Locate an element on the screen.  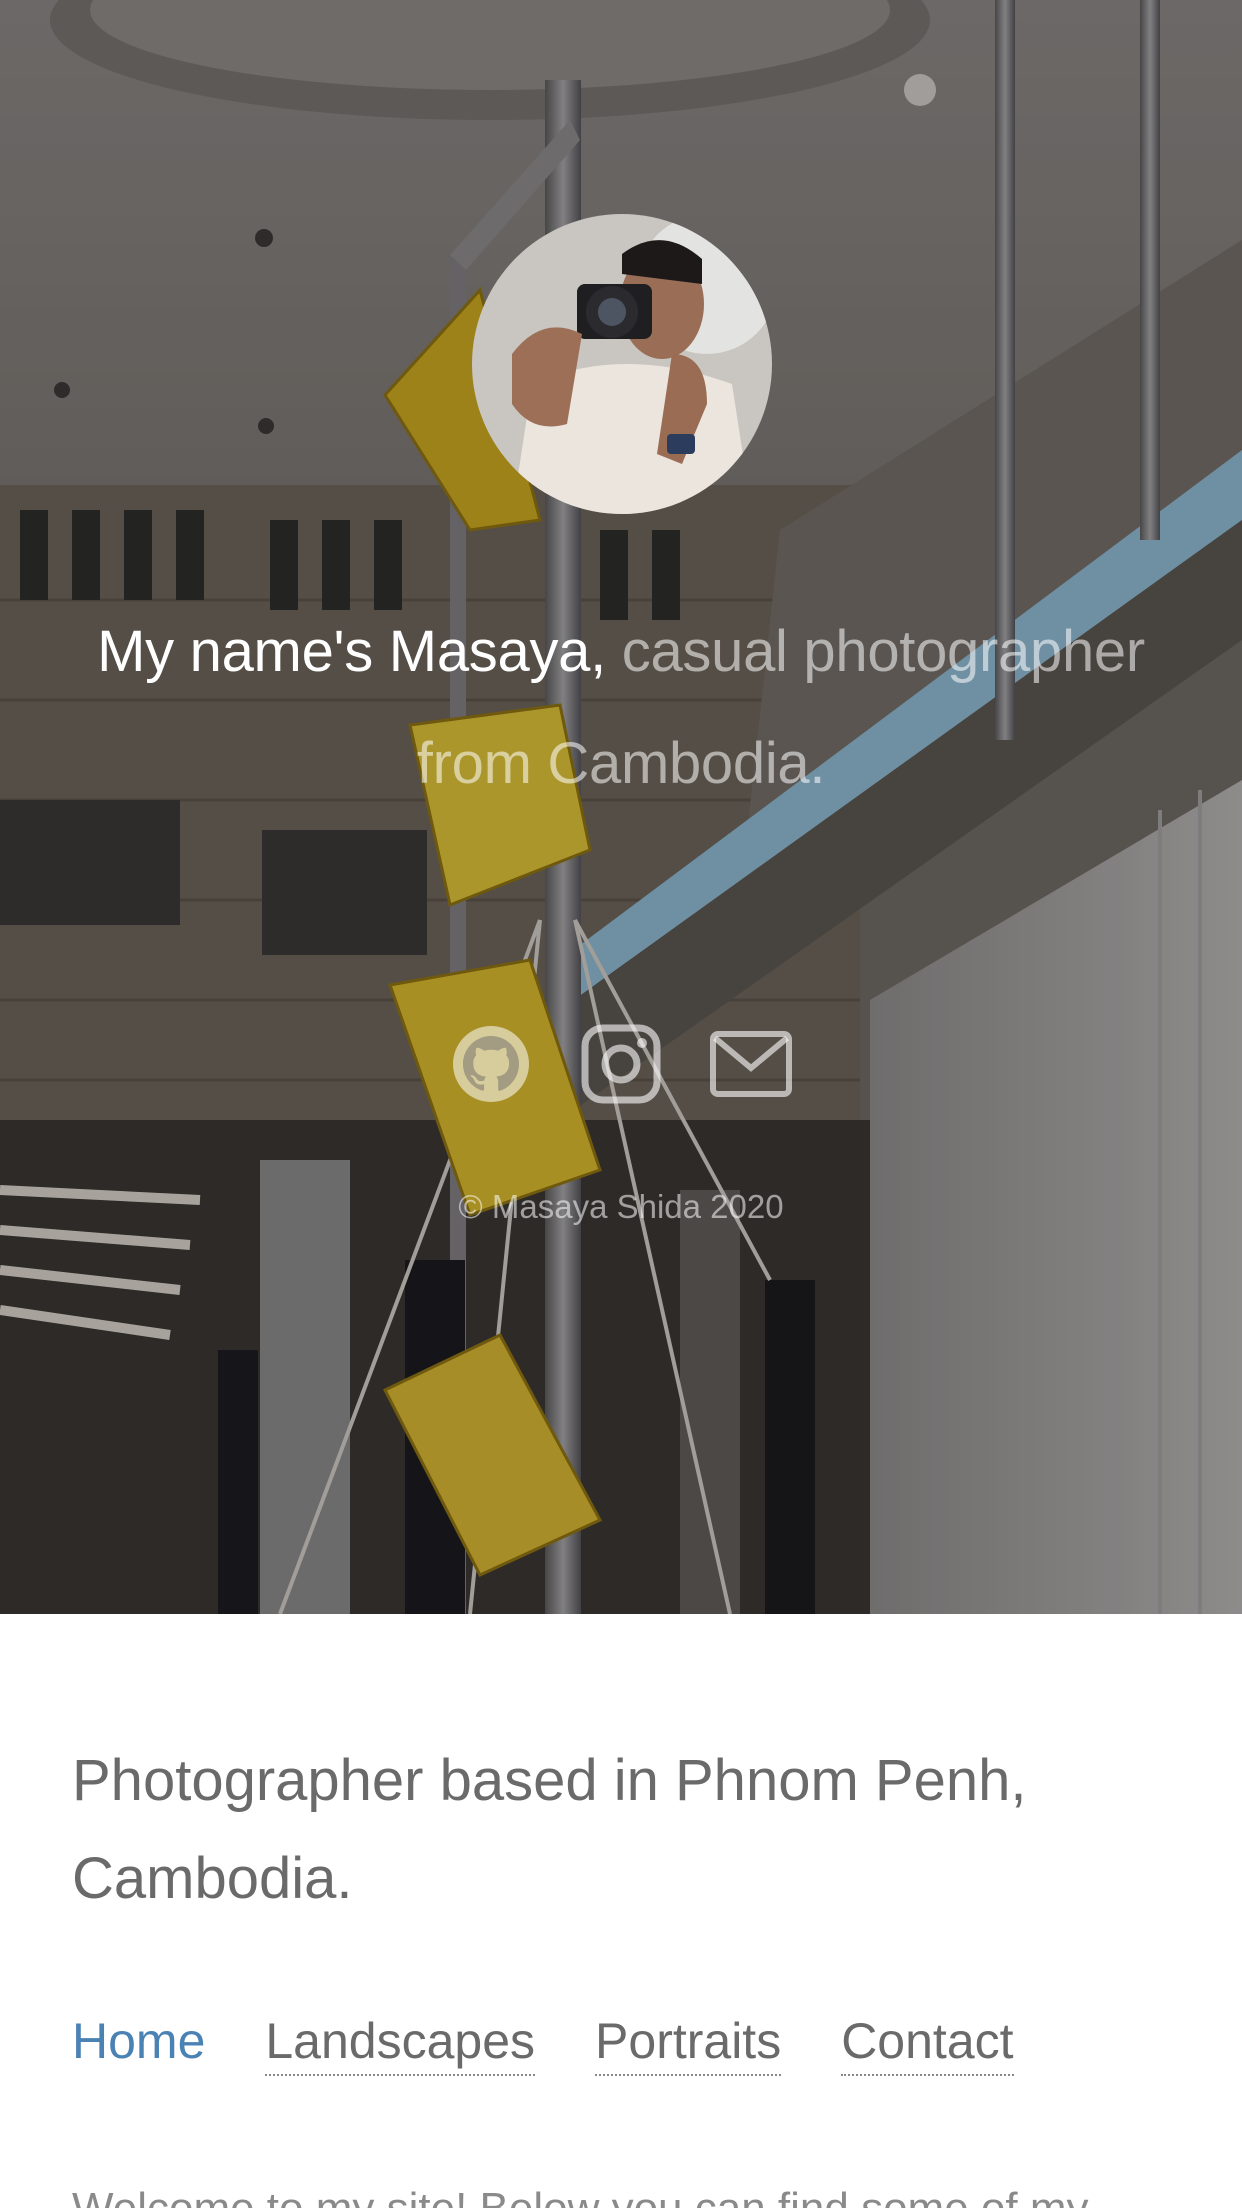
nav-landscapes: Landscapes is located at coordinates (400, 2044).